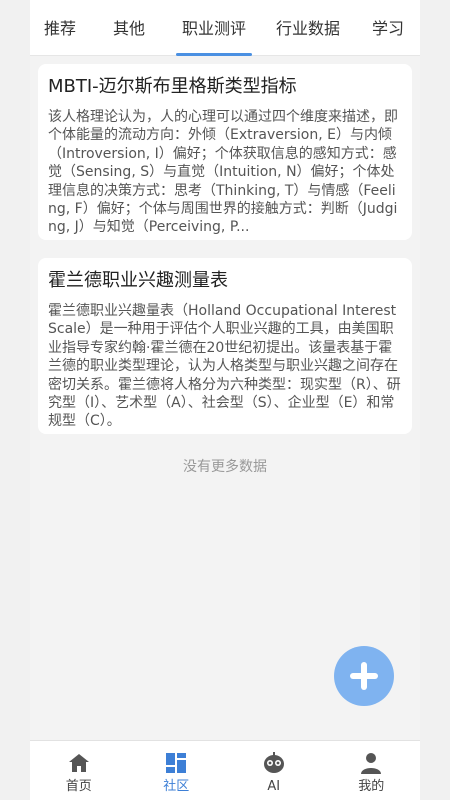 Image resolution: width=450 pixels, height=800 pixels. I want to click on plus-icon, so click(364, 676).